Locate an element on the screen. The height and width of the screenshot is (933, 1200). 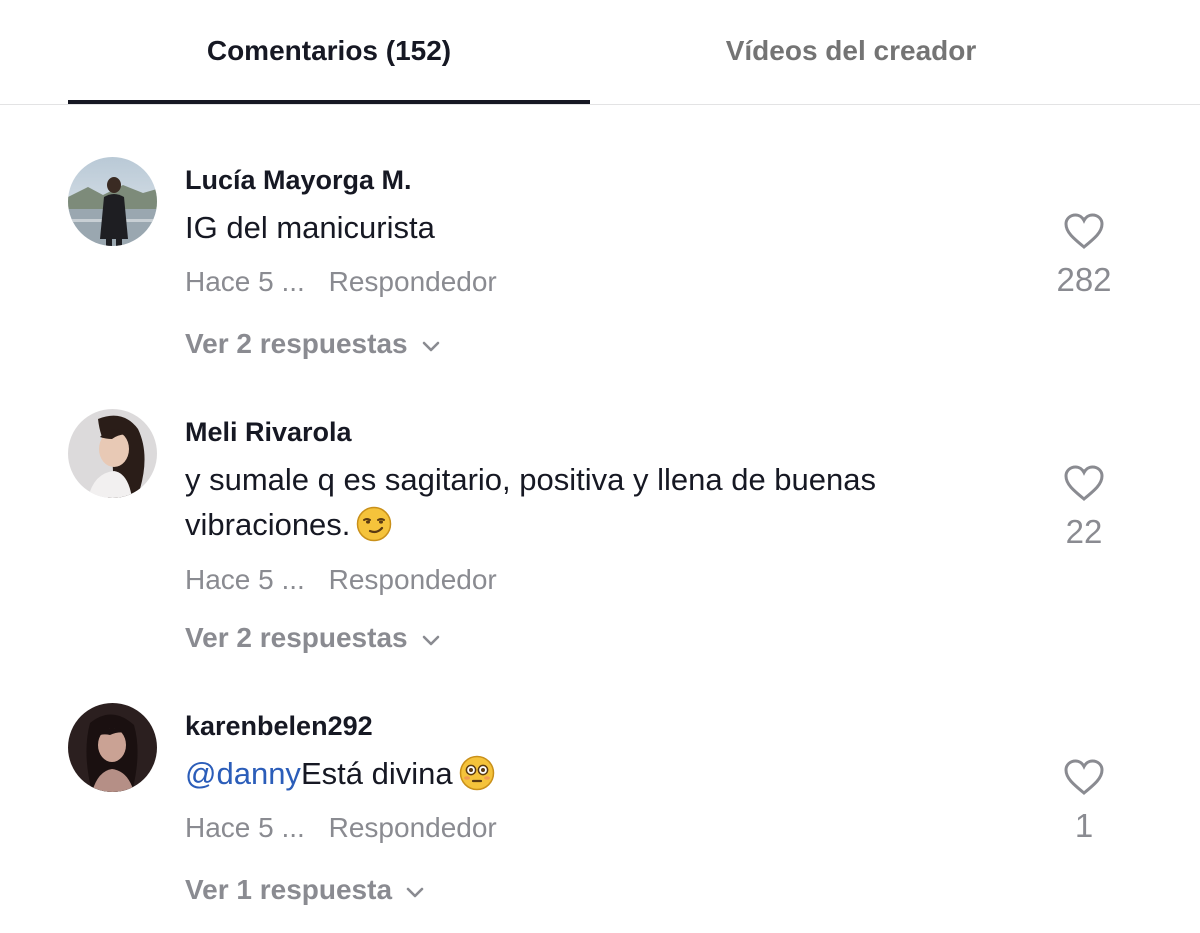
comments-tabs: Comentarios (152) Vídeos del creador is located at coordinates (600, 52).